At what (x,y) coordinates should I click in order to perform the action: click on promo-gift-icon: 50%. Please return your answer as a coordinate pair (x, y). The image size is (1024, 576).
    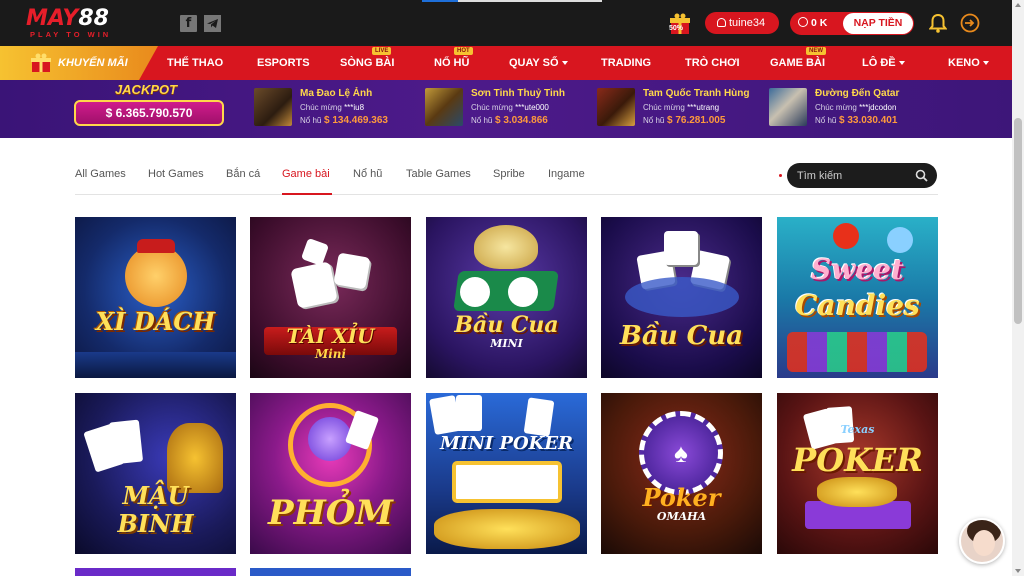
    Looking at the image, I should click on (680, 24).